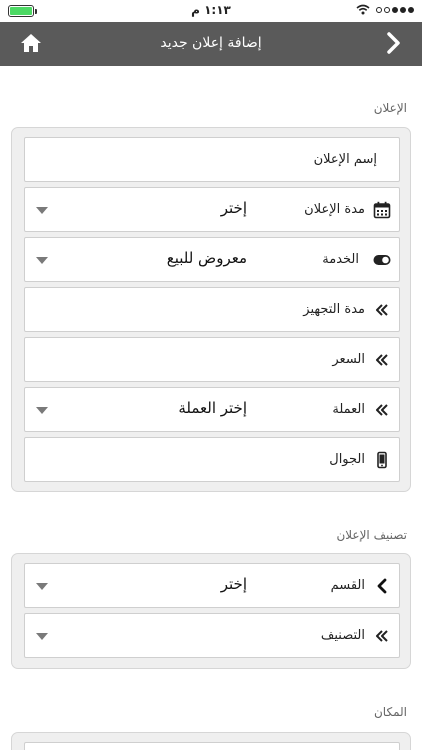 This screenshot has height=750, width=422. What do you see at coordinates (334, 209) in the screenshot?
I see `ad-duration-label: مدة الإعلان` at bounding box center [334, 209].